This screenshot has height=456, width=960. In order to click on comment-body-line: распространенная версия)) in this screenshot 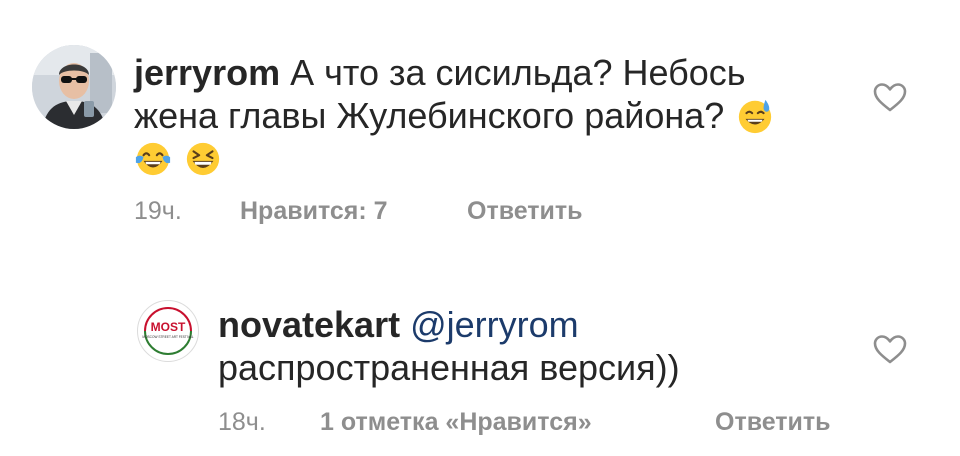, I will do `click(449, 367)`.